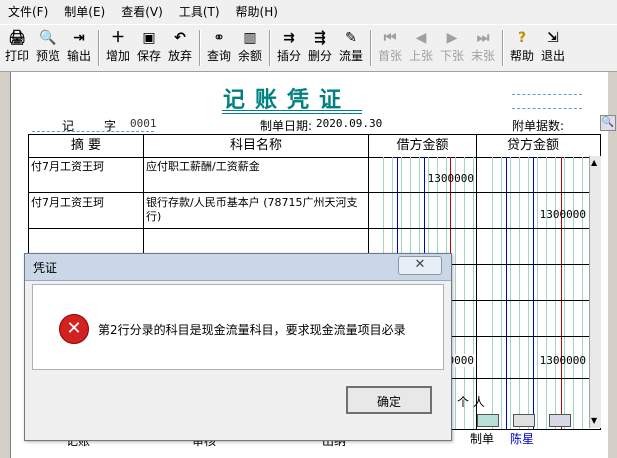 This screenshot has width=617, height=458. Describe the element at coordinates (118, 38) in the screenshot. I see `new-document-icon: ＋` at that location.